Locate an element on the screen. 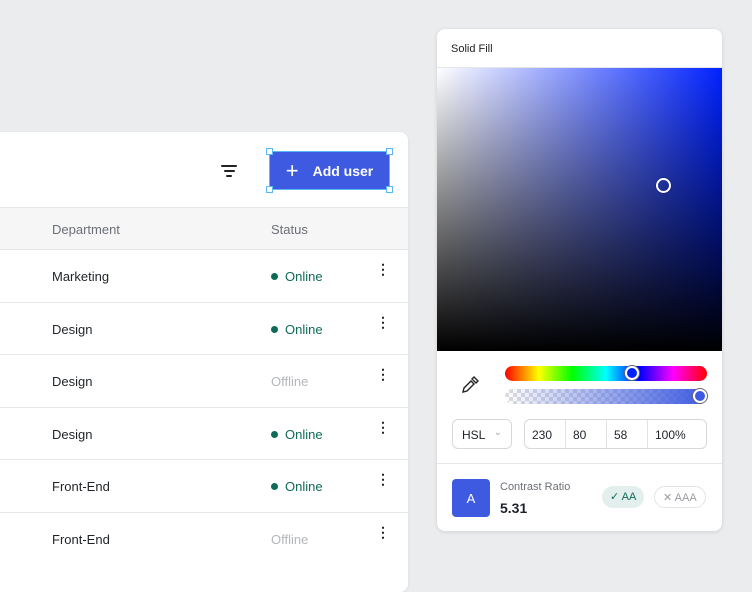 The image size is (752, 592). table-row: Front-End Online ⋮ is located at coordinates (204, 485).